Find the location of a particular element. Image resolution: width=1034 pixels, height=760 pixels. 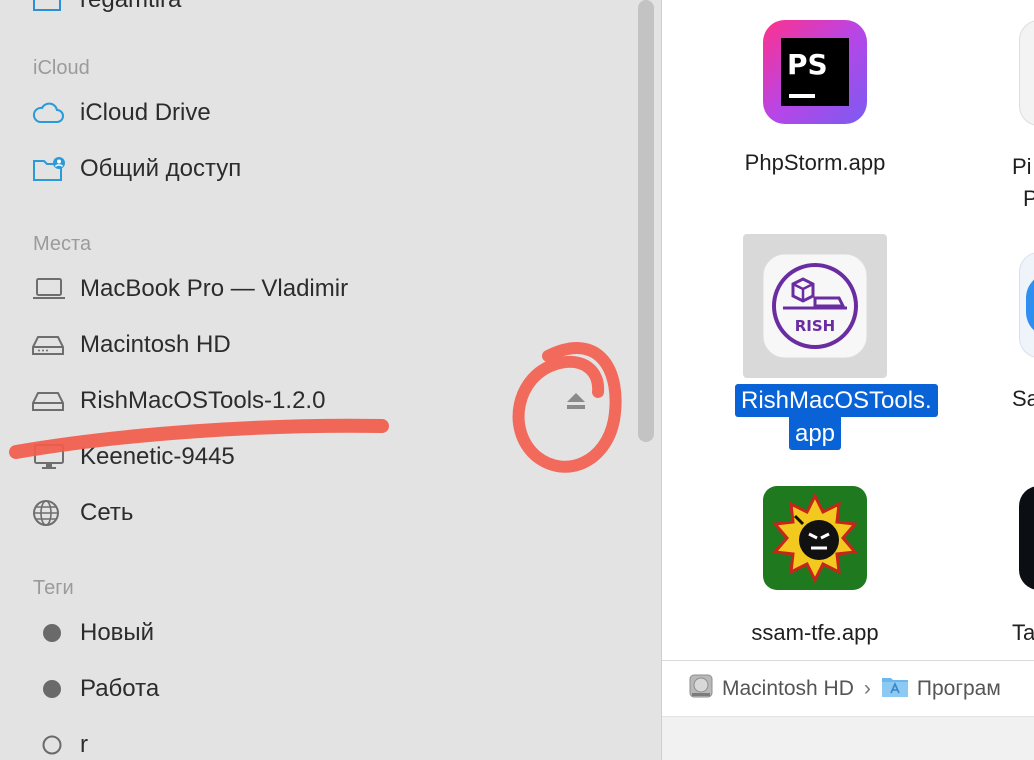

sidebar-item-label: Общий доступ is located at coordinates (161, 168).